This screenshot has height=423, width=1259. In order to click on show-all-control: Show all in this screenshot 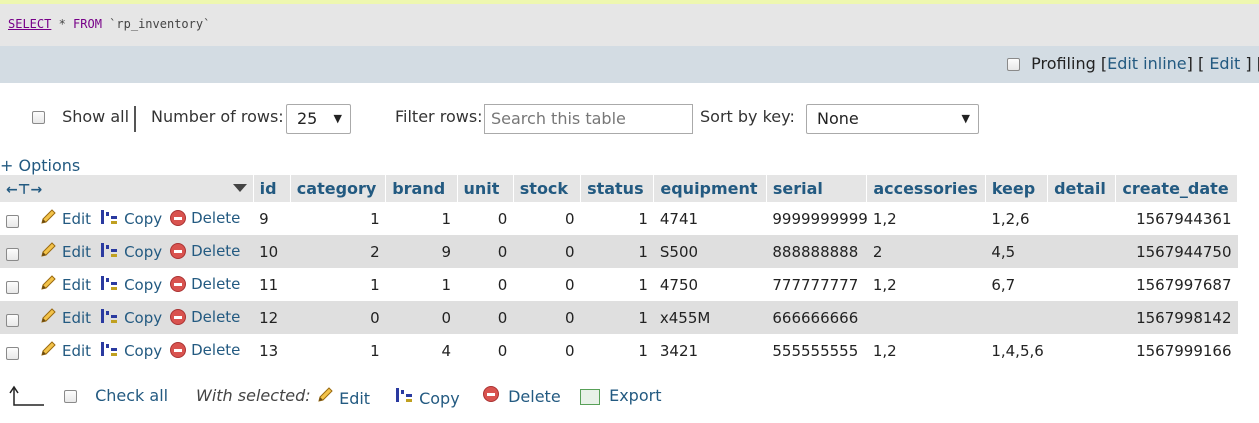, I will do `click(80, 117)`.